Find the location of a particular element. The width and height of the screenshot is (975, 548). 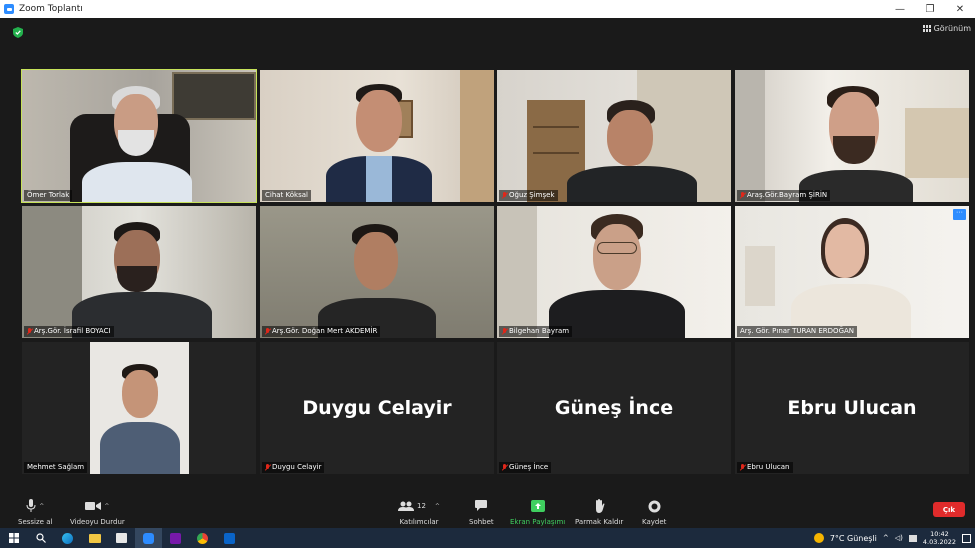

windows-start-button is located at coordinates (13, 538).